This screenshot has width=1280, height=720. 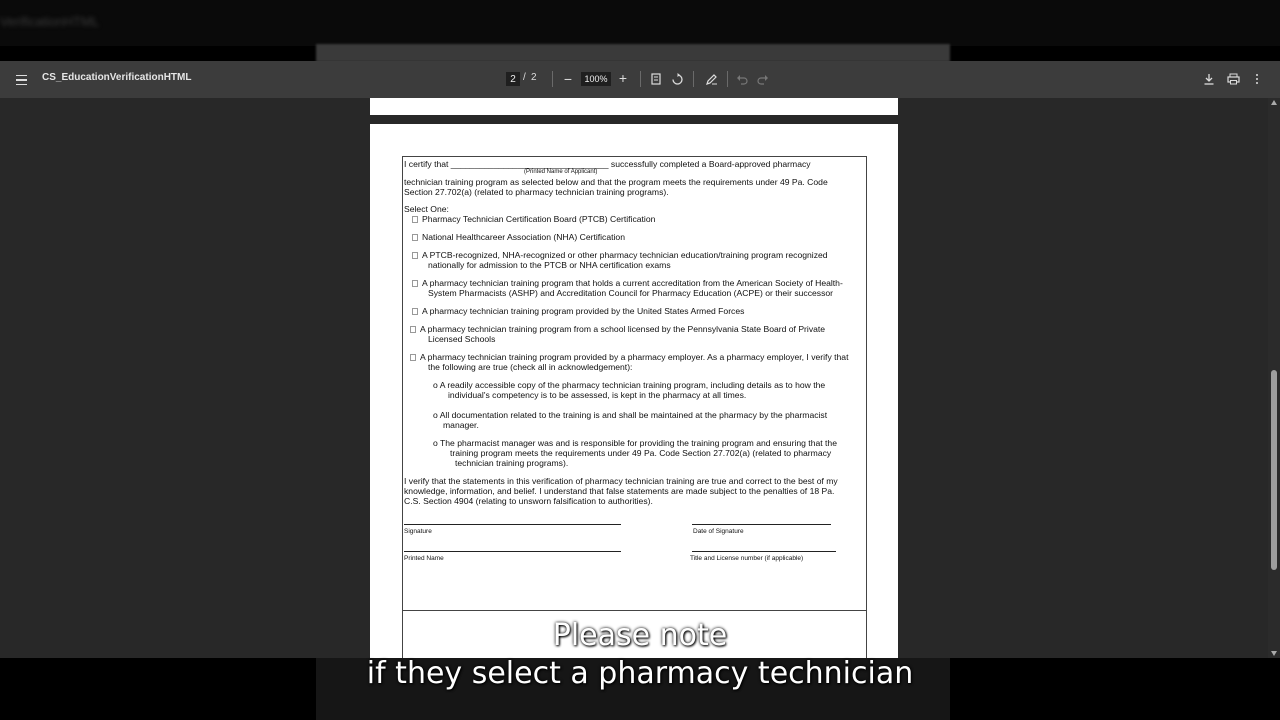 What do you see at coordinates (596, 79) in the screenshot?
I see `zoom-level-input: 100%` at bounding box center [596, 79].